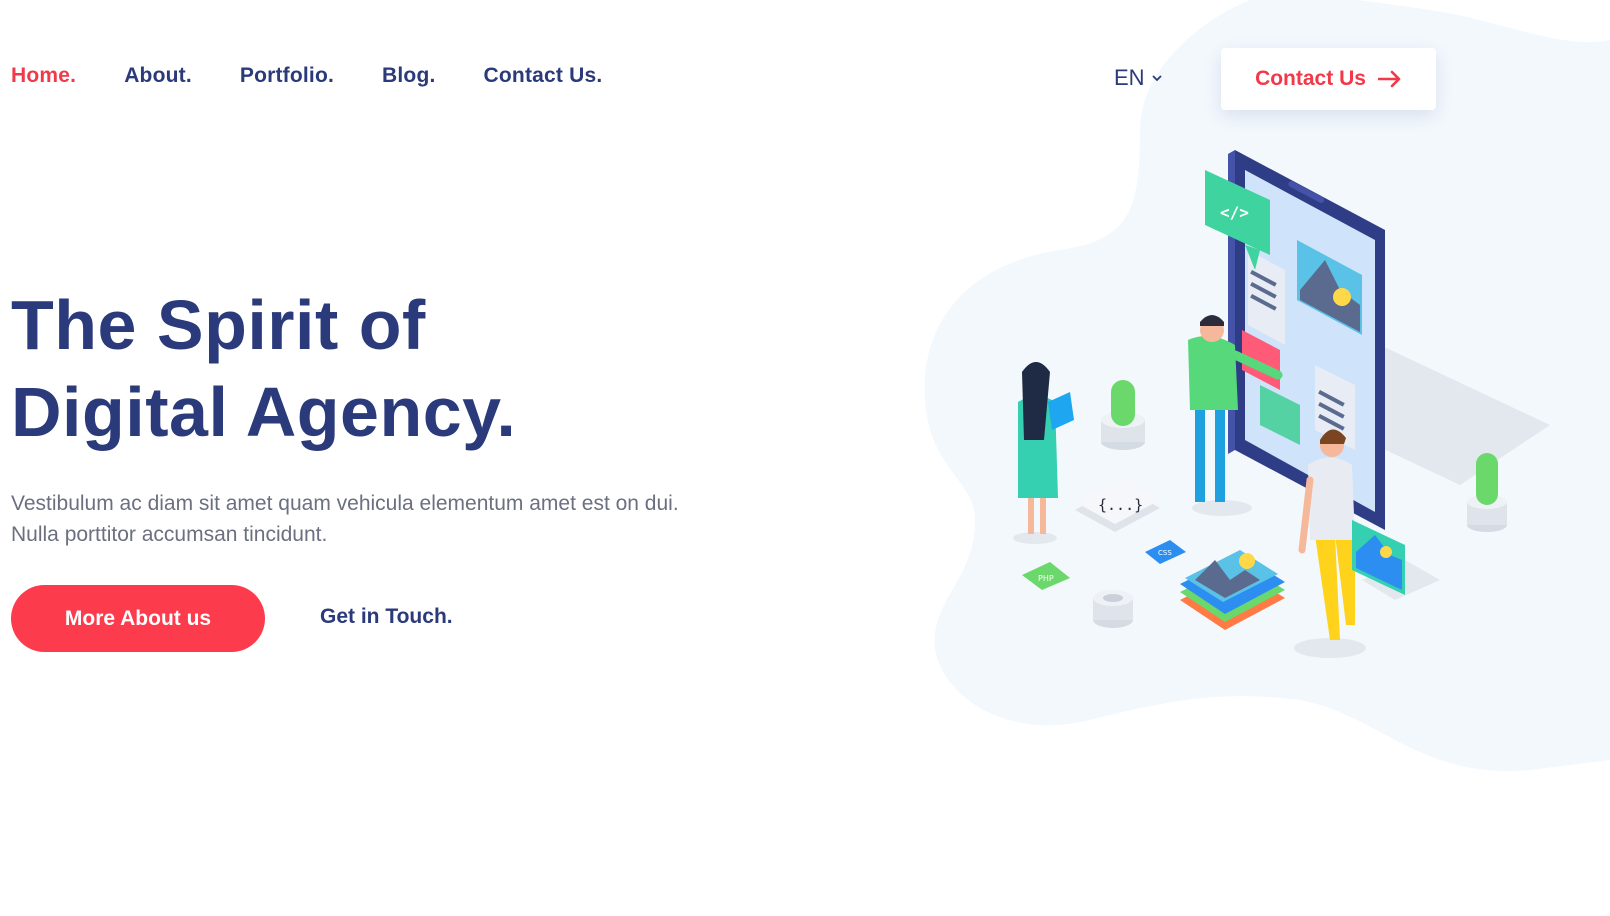 Image resolution: width=1610 pixels, height=916 pixels. I want to click on language-selector: EN, so click(1138, 78).